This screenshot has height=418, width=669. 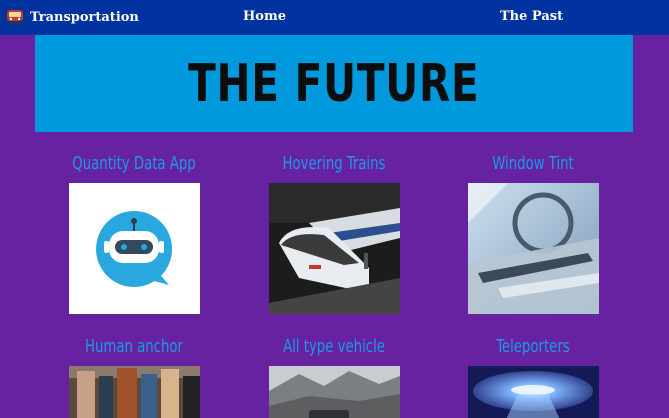 I want to click on people-crowd-image, so click(x=134, y=392).